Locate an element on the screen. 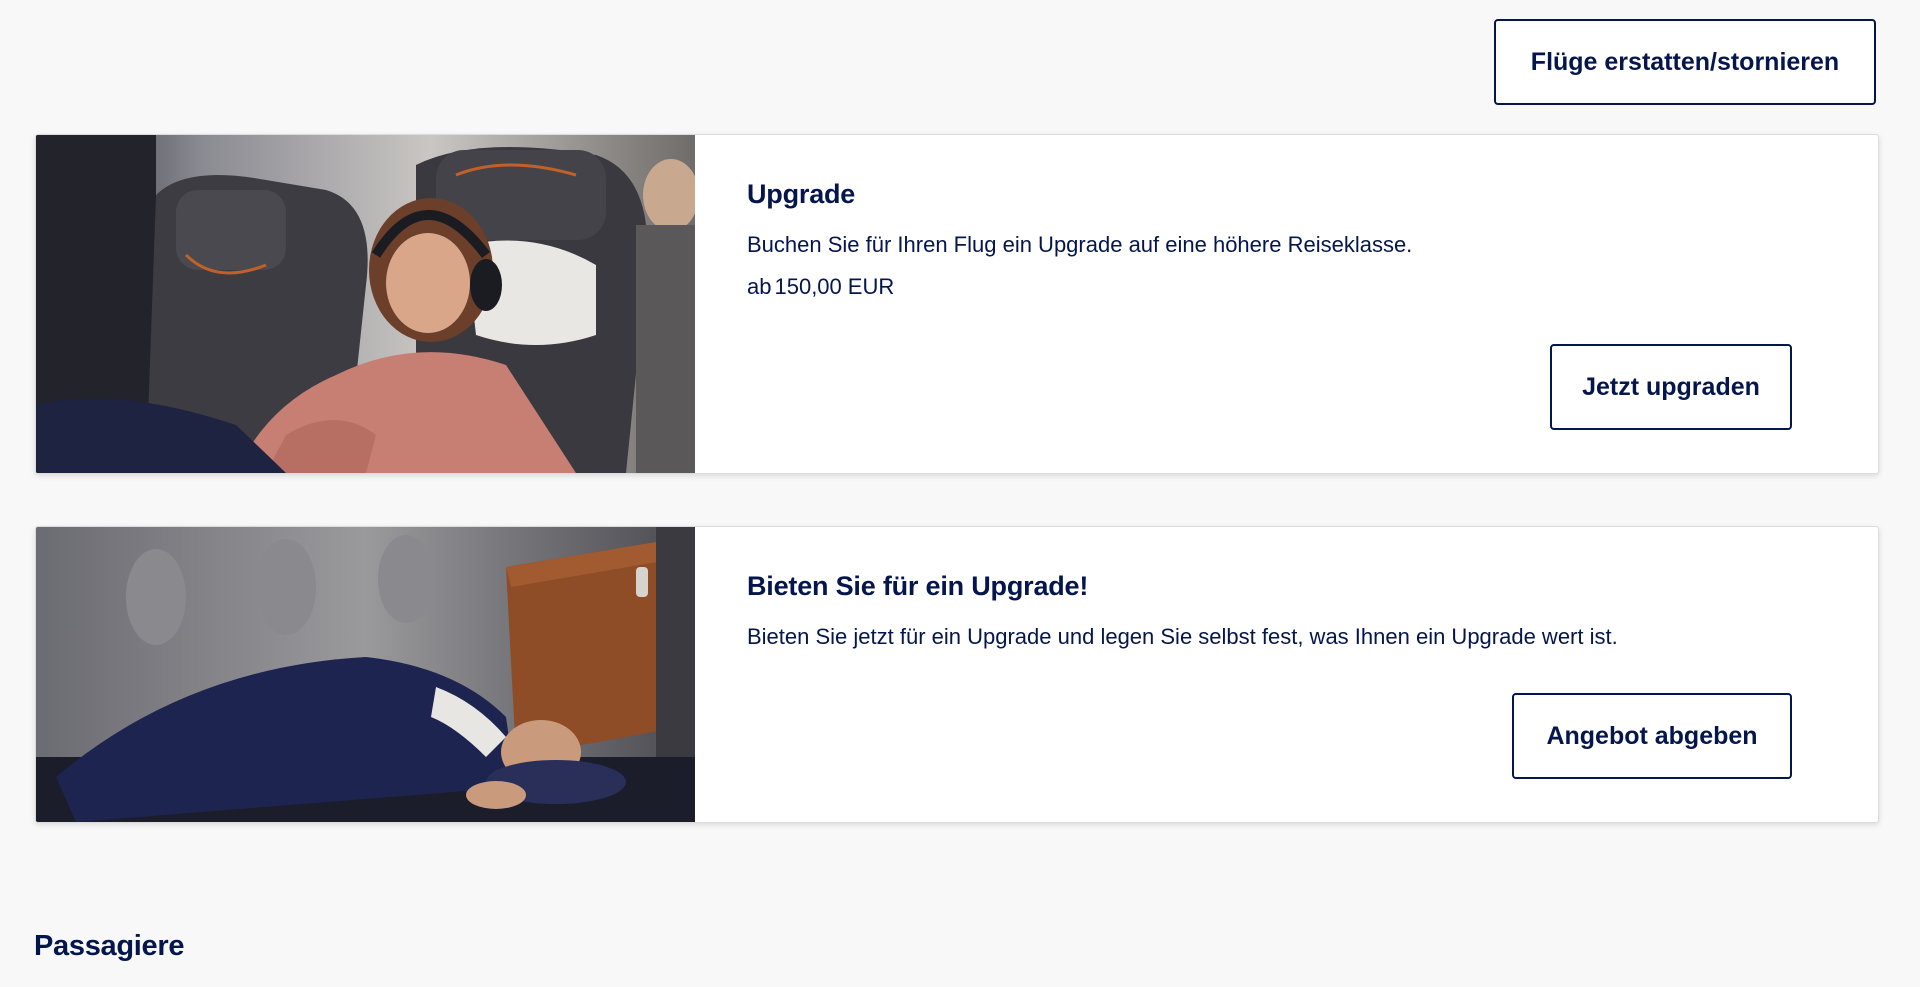 This screenshot has width=1920, height=987. upgrade-offer-price: ab 150,00 EUR is located at coordinates (1286, 287).